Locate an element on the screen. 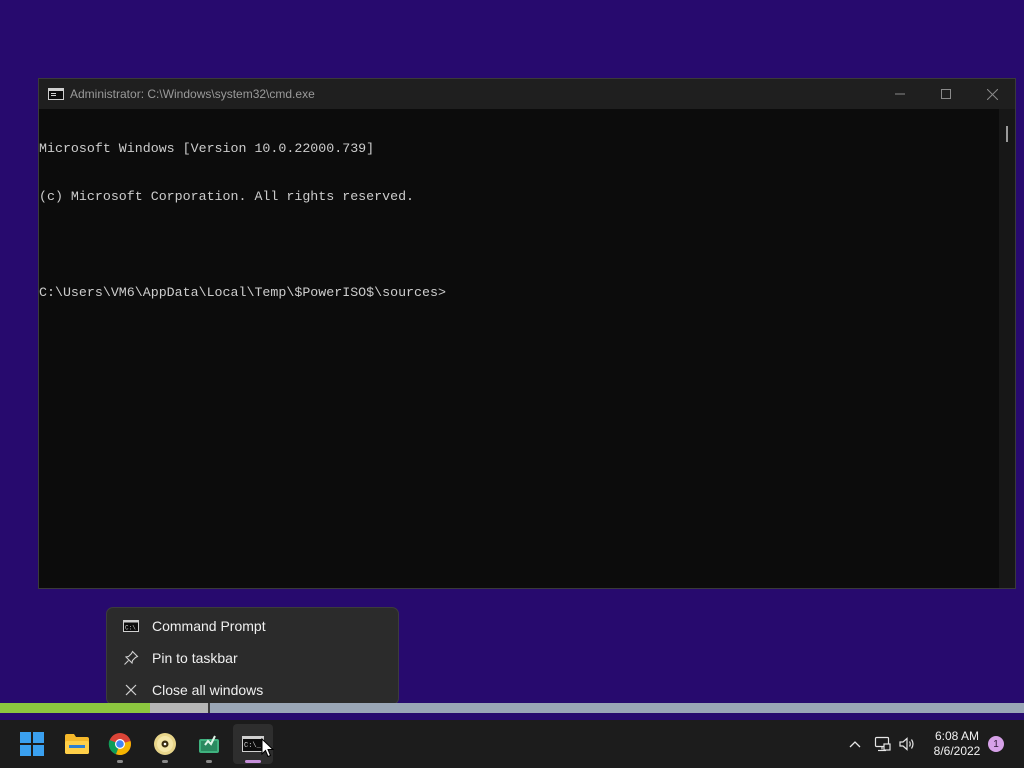 This screenshot has width=1024, height=768. disc-icon is located at coordinates (165, 744).